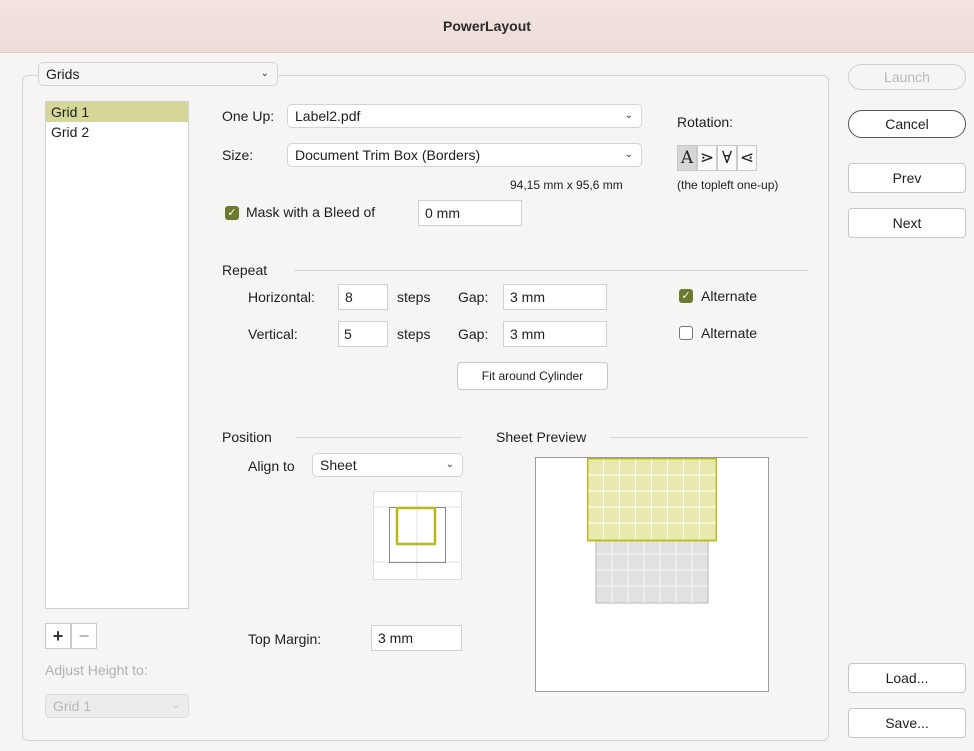 The height and width of the screenshot is (751, 974). What do you see at coordinates (464, 116) in the screenshot?
I see `one-up-select: Label2.pdf ⌄` at bounding box center [464, 116].